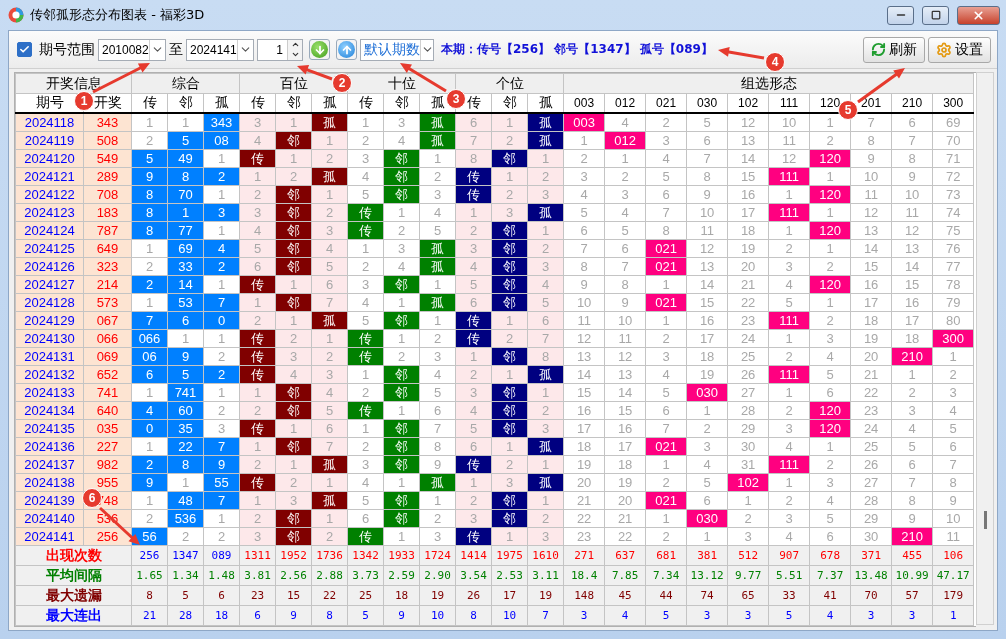 This screenshot has width=1006, height=639. Describe the element at coordinates (985, 520) in the screenshot. I see `scrollbar-thumb` at that location.